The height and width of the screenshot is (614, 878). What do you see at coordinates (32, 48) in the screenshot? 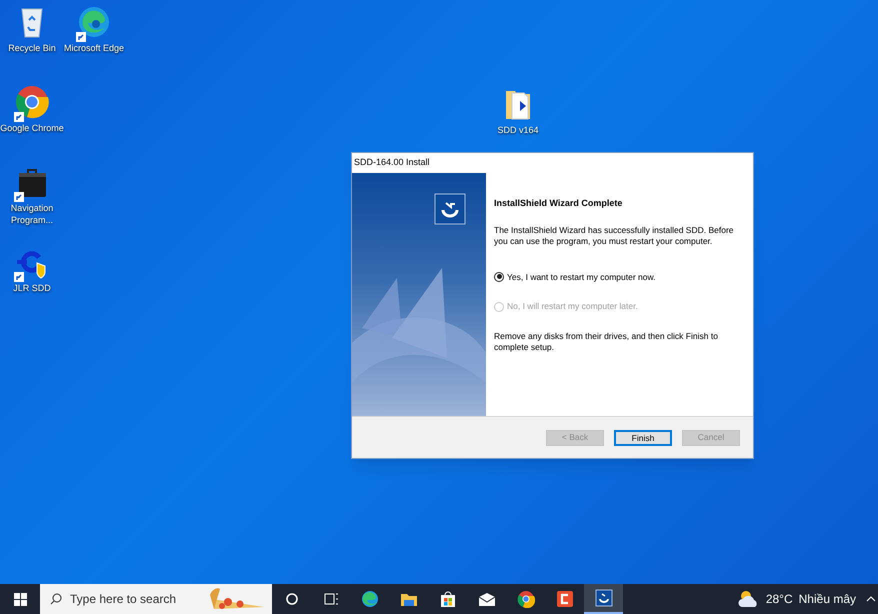
I see `desktop-icon-label: Recycle Bin` at bounding box center [32, 48].